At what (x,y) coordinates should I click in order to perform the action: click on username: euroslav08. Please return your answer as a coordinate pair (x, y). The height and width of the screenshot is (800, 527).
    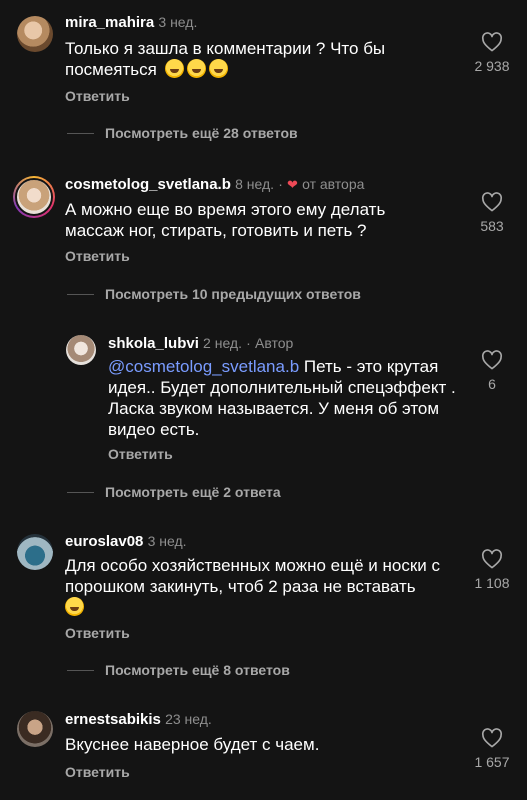
    Looking at the image, I should click on (104, 541).